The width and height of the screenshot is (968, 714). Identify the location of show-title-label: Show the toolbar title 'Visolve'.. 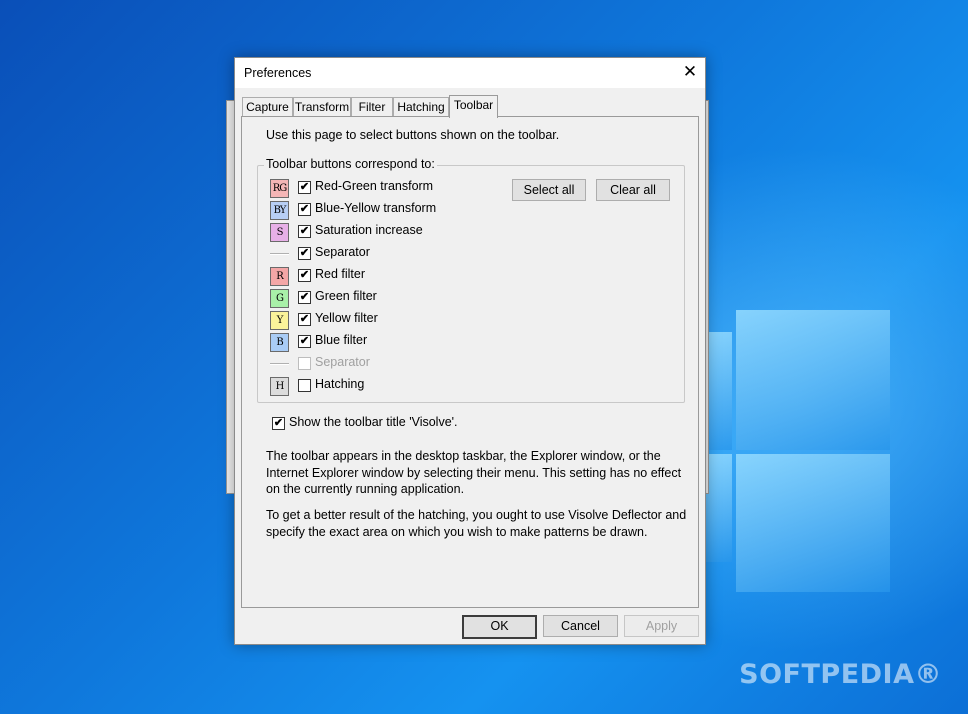
(373, 422).